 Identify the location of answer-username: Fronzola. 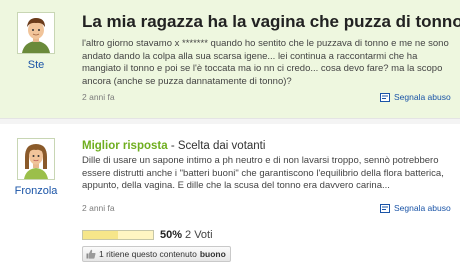
(36, 191).